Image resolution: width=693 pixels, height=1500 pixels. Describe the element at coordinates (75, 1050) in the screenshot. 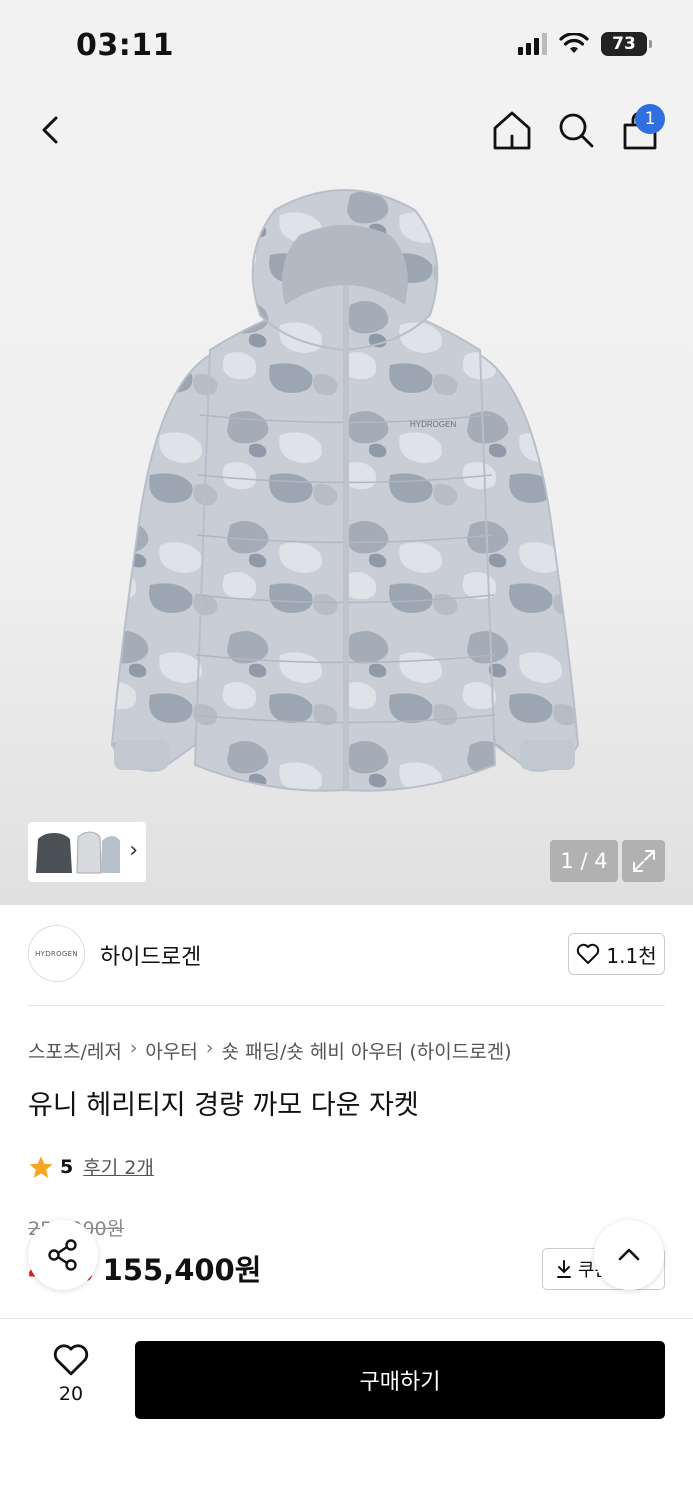

I see `breadcrumb-item: 스포츠/레저` at that location.